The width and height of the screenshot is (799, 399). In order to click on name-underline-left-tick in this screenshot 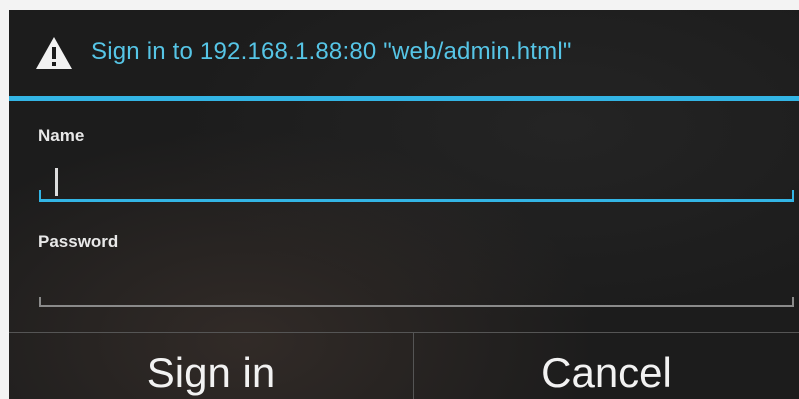, I will do `click(40, 195)`.